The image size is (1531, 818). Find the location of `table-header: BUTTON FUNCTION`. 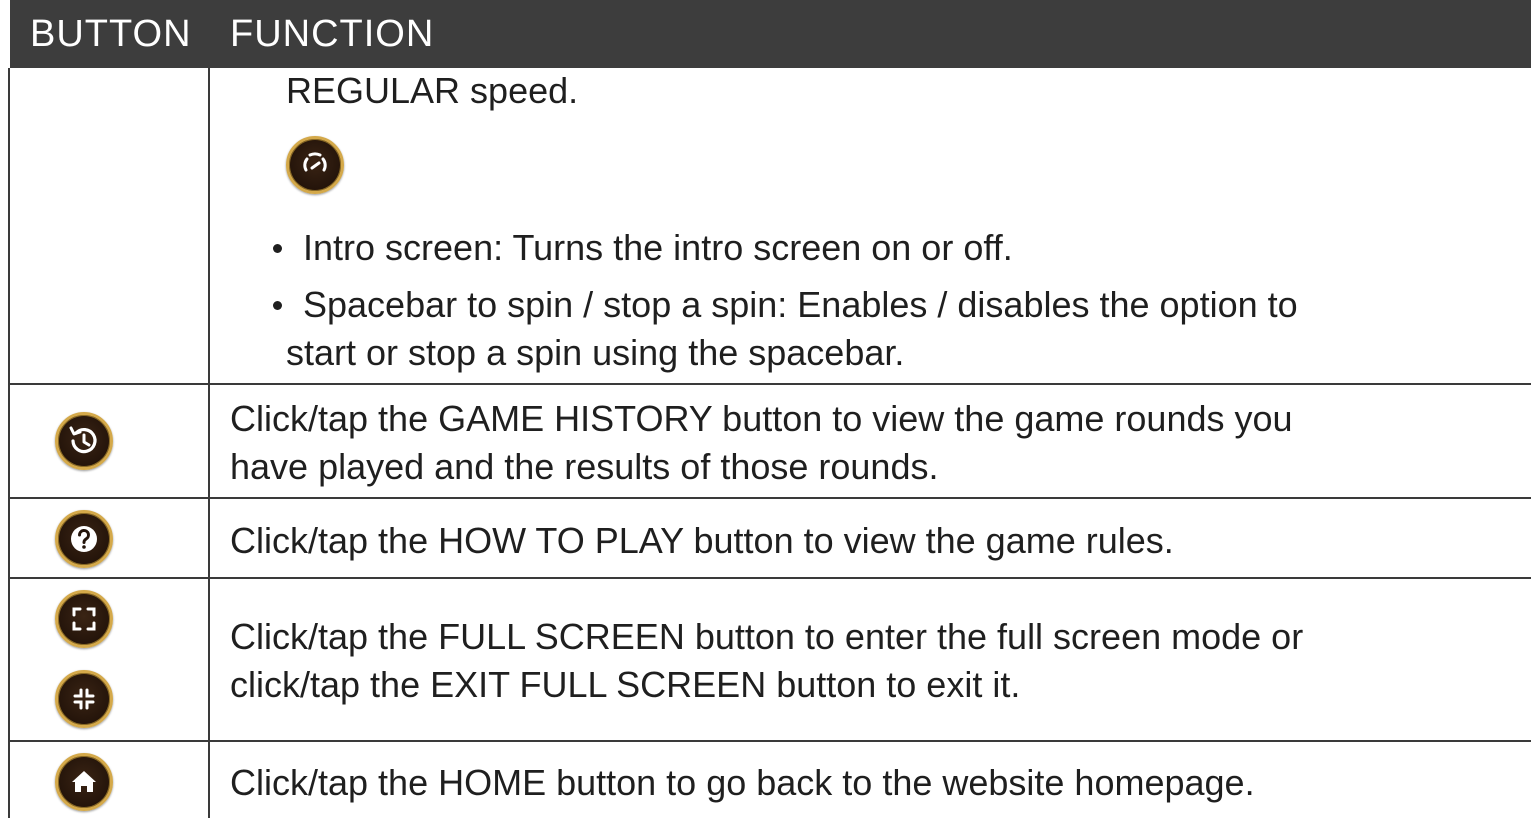

table-header: BUTTON FUNCTION is located at coordinates (770, 34).